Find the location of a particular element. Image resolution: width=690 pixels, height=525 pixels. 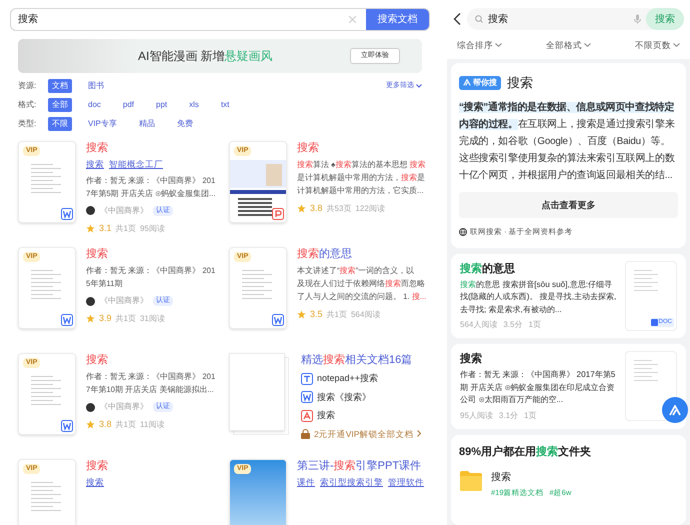

result-card: 搜索 作者：暂无 来源：《中国商界》 2017年第5期 开店关店 ⊙蚂蚁金服集团在印尼成立合资公司 ⊙太阳雨百万产能的空... 95人阅读 3.1分 1页 is located at coordinates (568, 386).